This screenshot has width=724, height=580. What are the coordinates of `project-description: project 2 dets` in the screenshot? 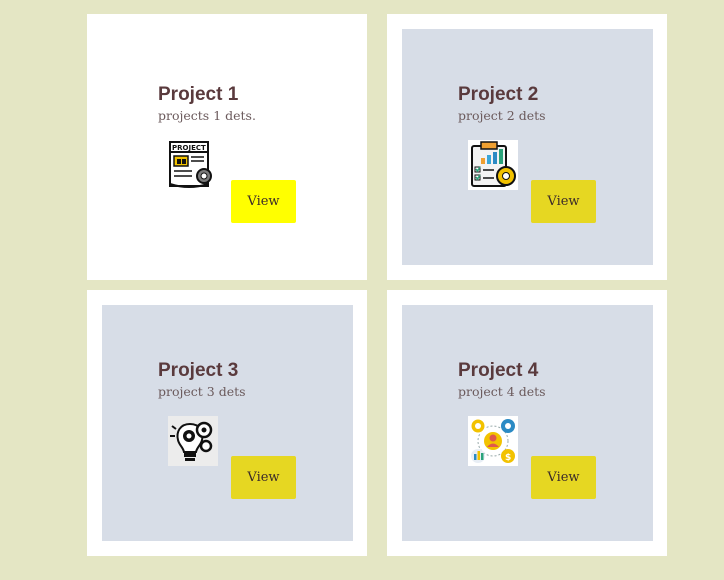 It's located at (502, 115).